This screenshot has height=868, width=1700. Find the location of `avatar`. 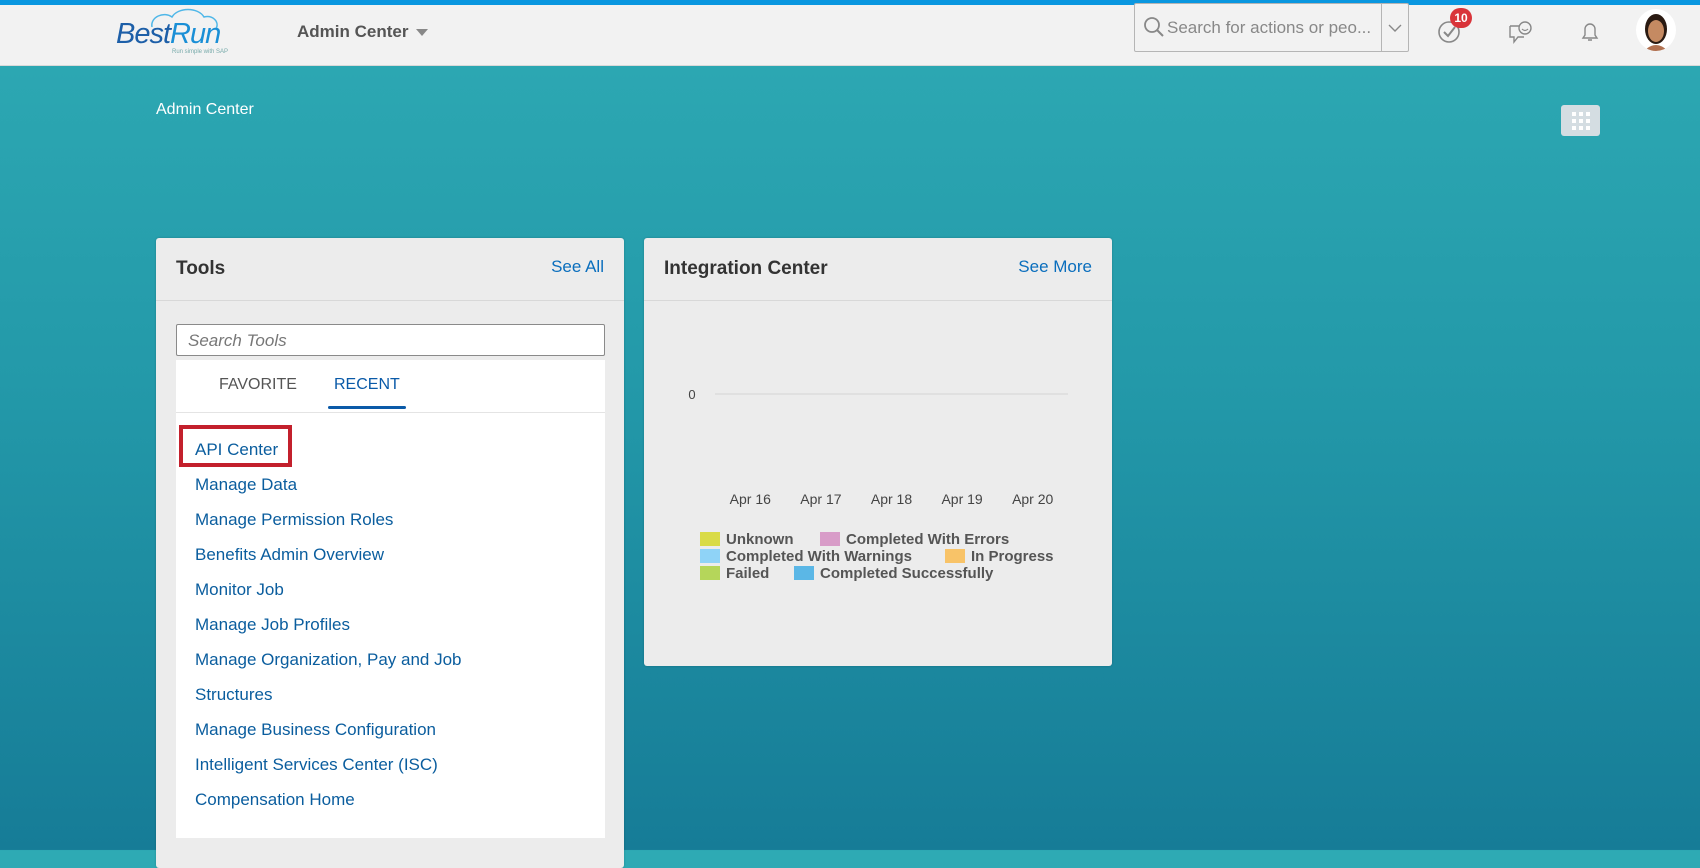

avatar is located at coordinates (1656, 30).